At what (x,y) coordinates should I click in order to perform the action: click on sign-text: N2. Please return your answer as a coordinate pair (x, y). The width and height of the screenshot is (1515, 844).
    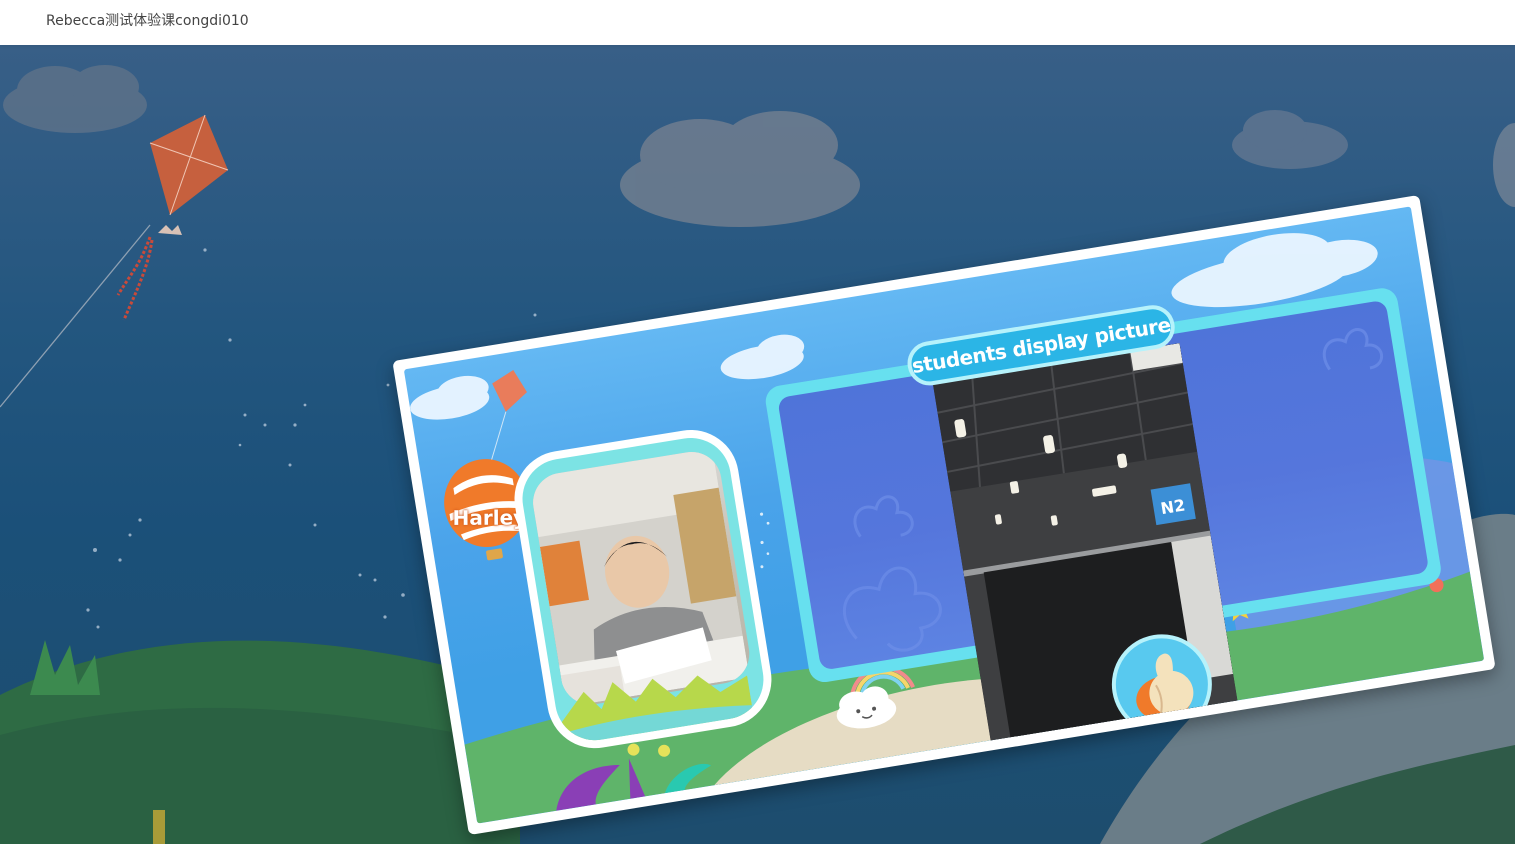
    Looking at the image, I should click on (1172, 506).